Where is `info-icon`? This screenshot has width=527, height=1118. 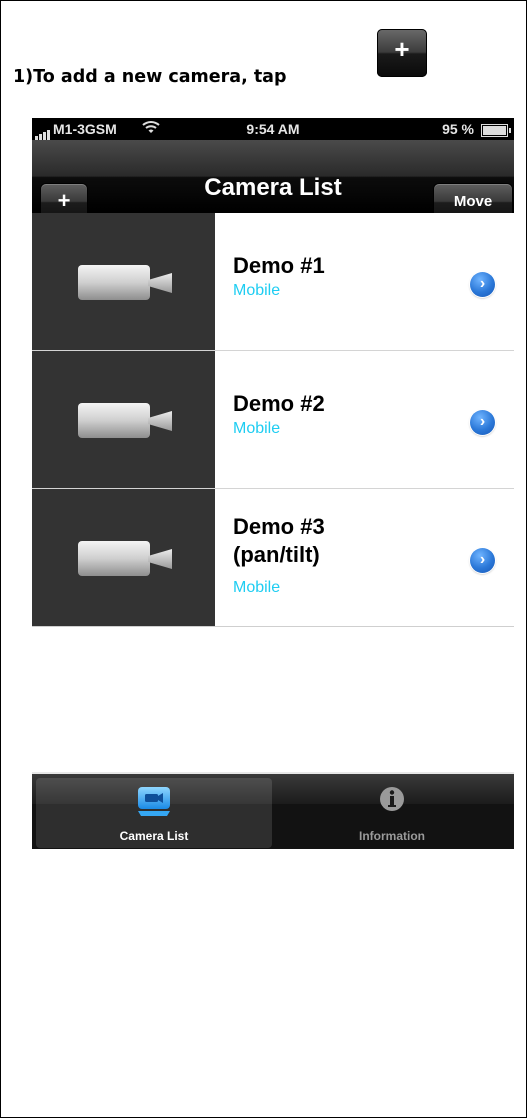 info-icon is located at coordinates (392, 801).